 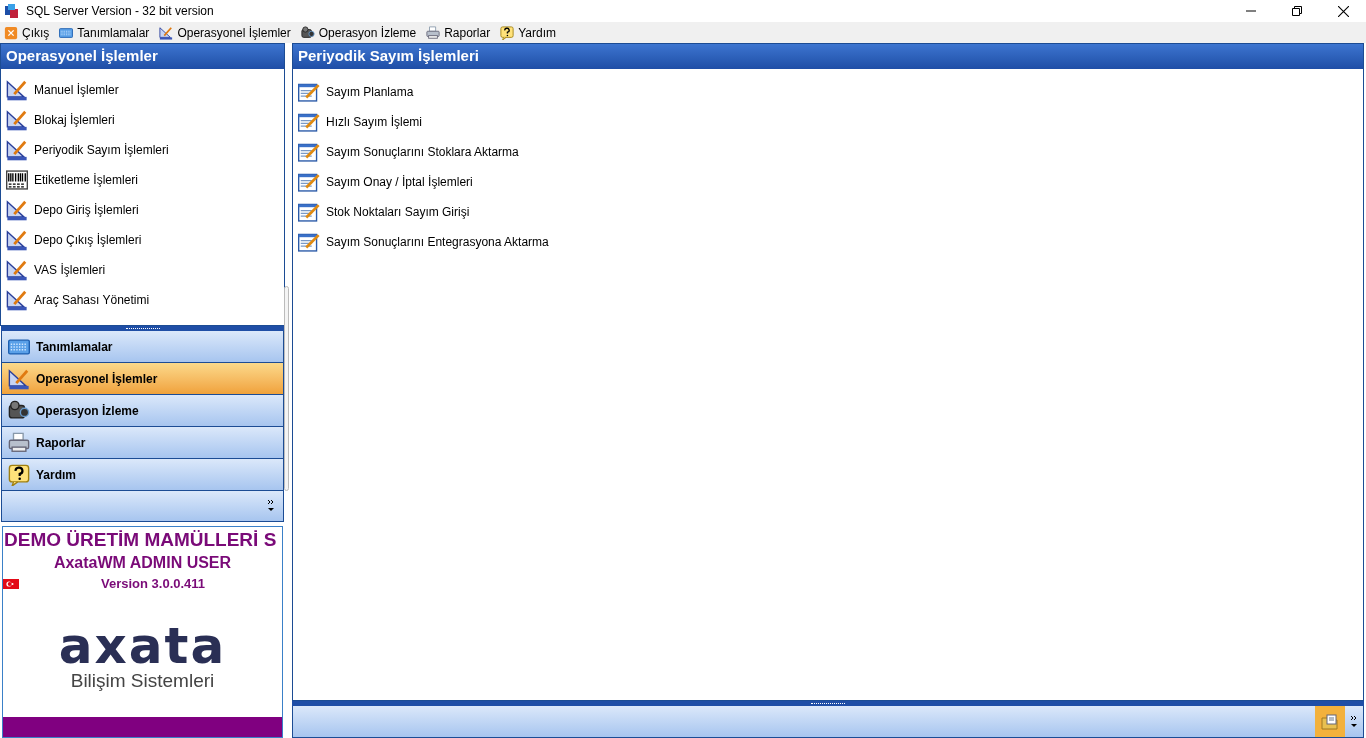 I want to click on app-icon, so click(x=12, y=11).